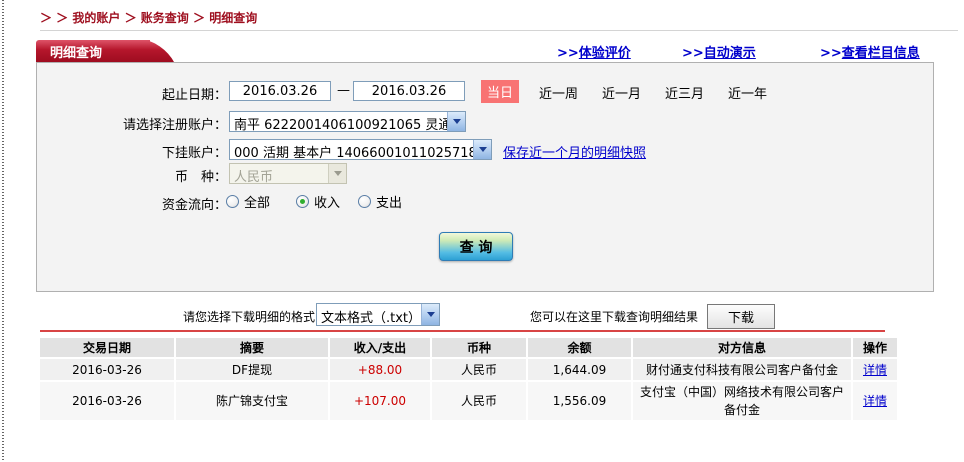 The width and height of the screenshot is (964, 462). Describe the element at coordinates (875, 347) in the screenshot. I see `col-header-action: 操作` at that location.